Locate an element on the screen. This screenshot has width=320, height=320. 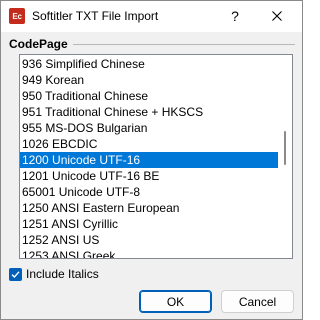
scrollbar-thumb is located at coordinates (285, 148).